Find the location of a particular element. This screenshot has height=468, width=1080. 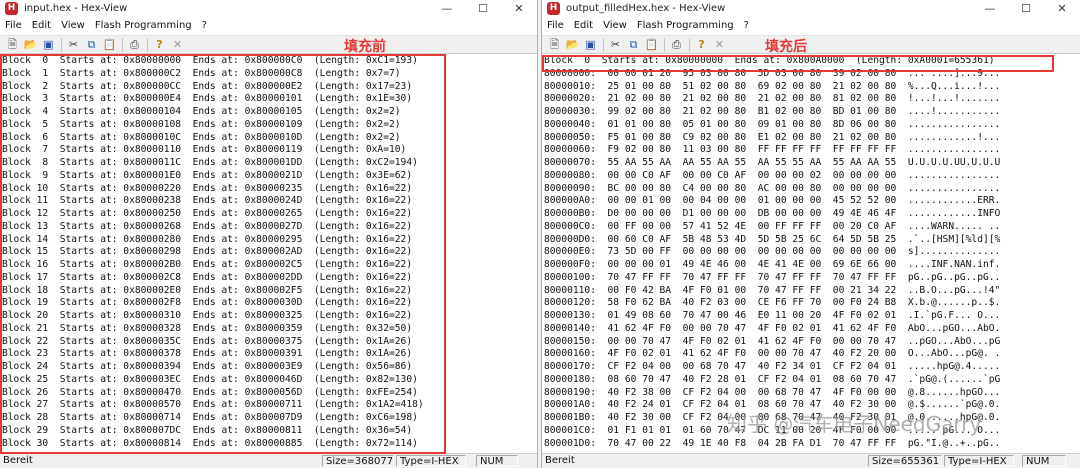

right-window-controls: — ☐ ✕ is located at coordinates (1026, 8).